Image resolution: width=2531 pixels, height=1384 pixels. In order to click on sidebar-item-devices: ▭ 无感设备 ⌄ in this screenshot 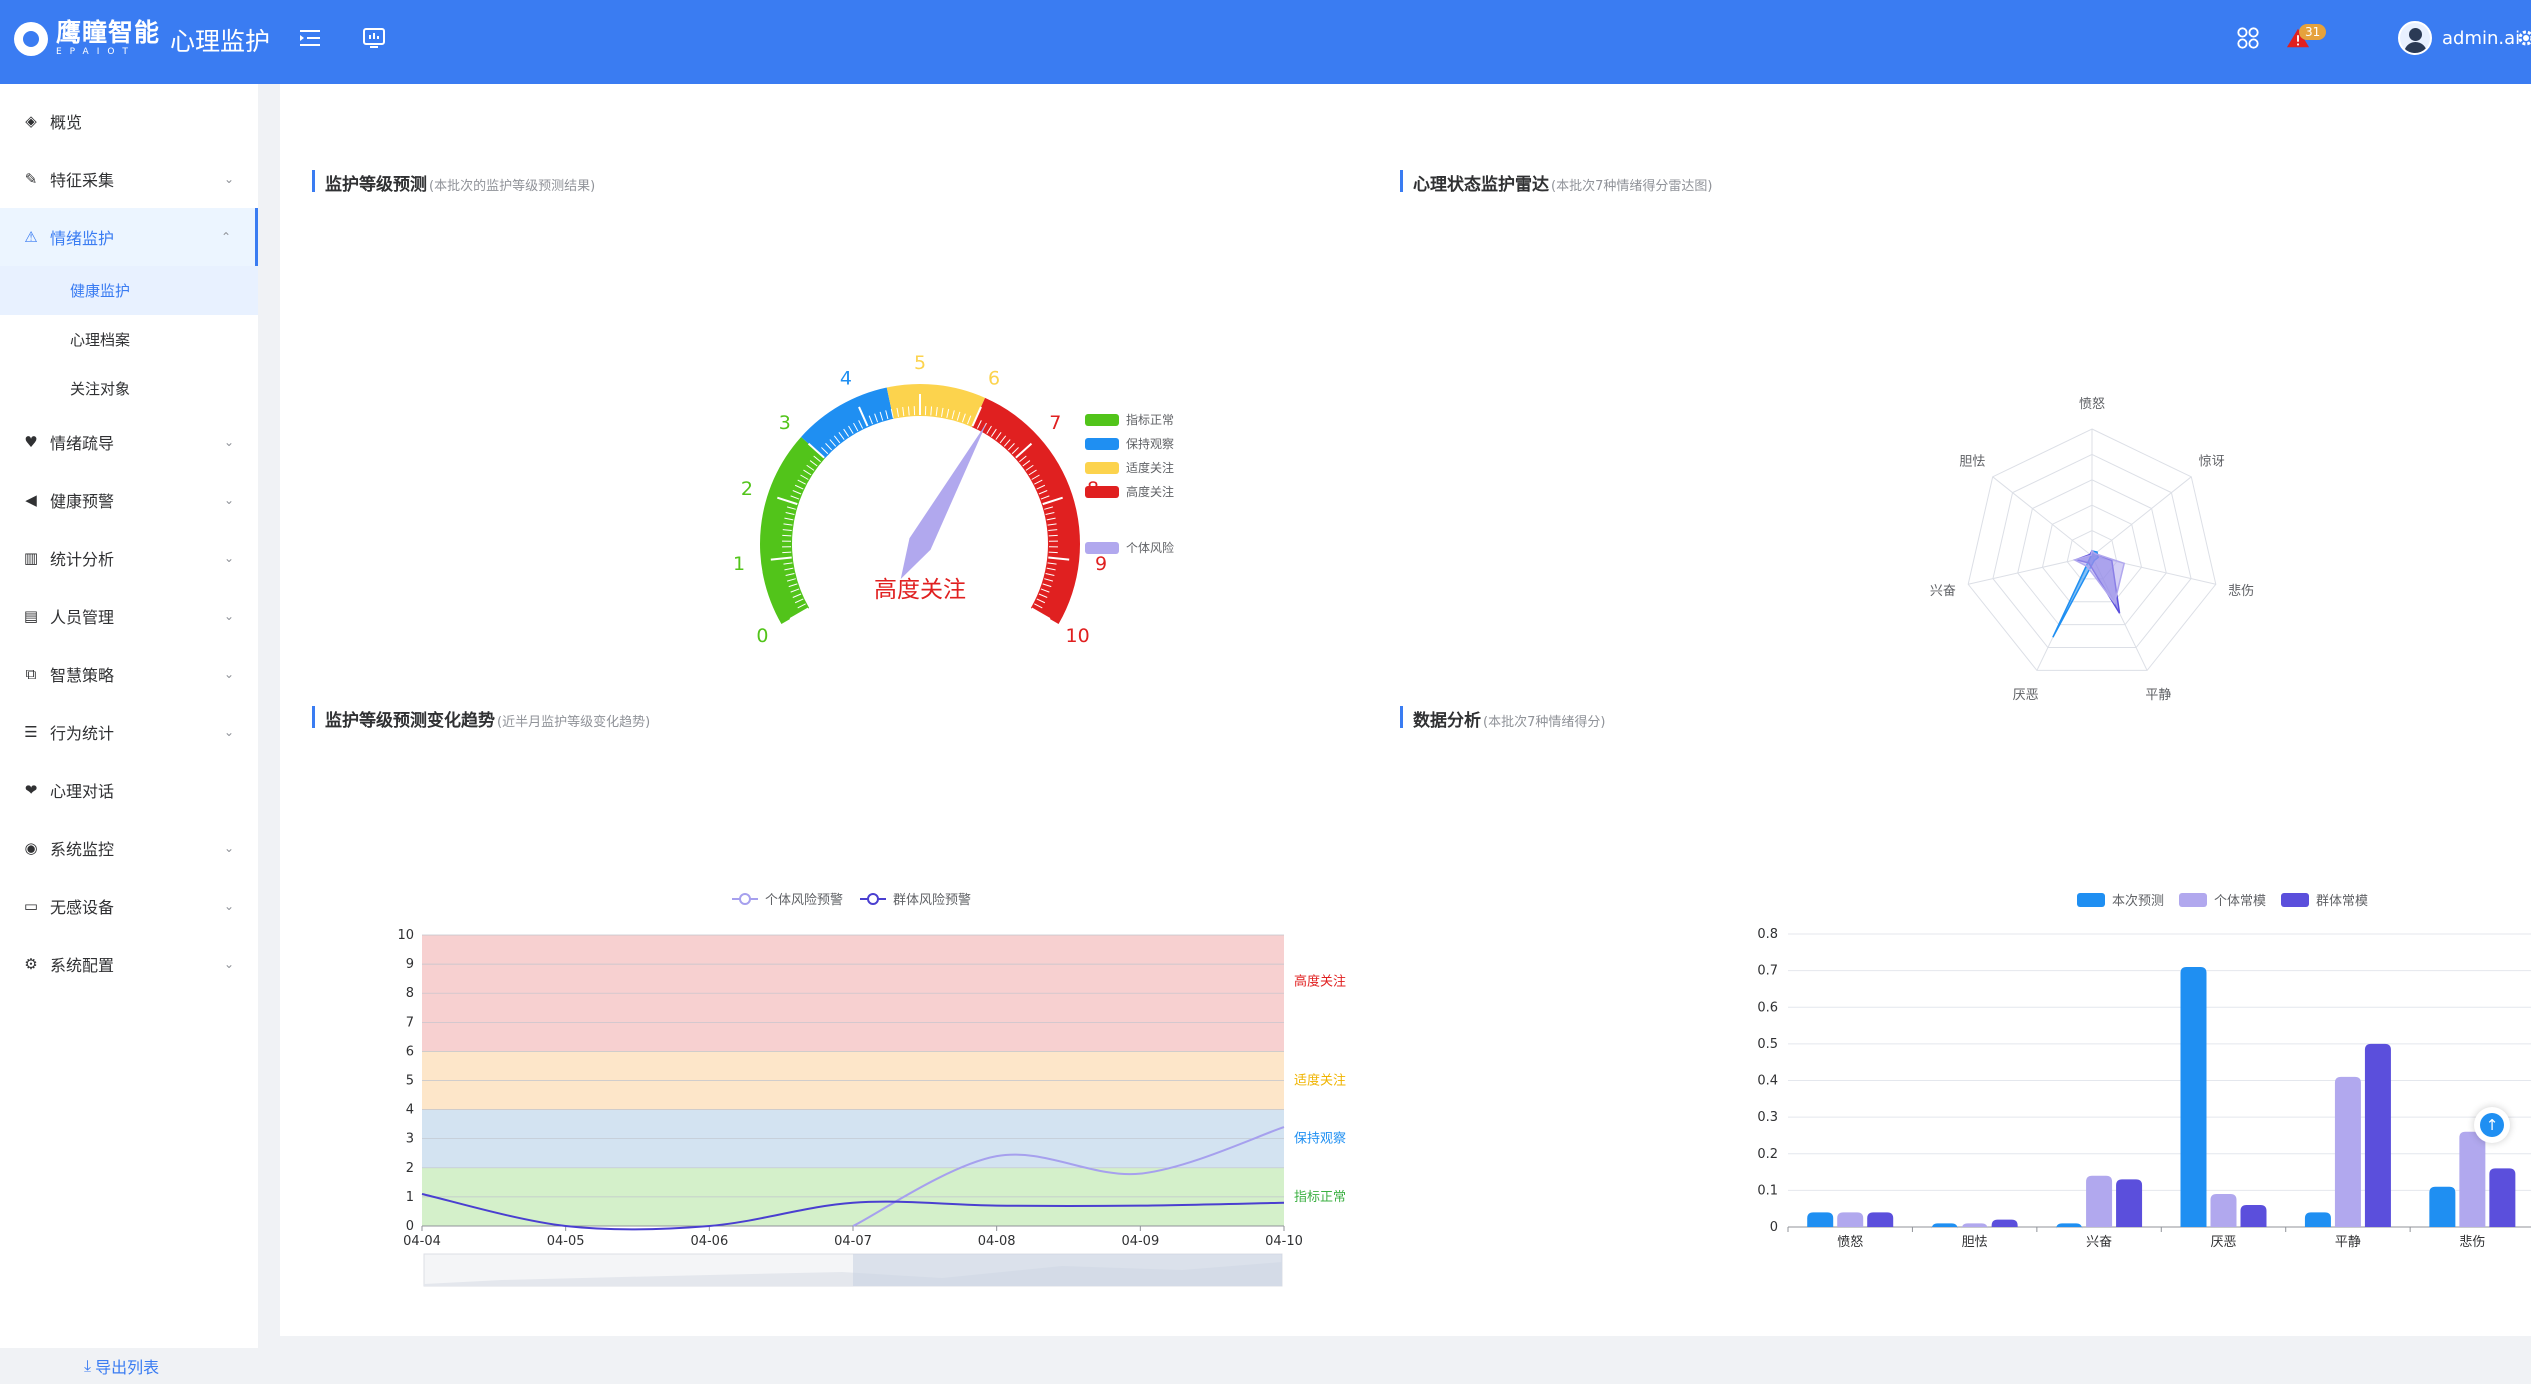, I will do `click(129, 906)`.